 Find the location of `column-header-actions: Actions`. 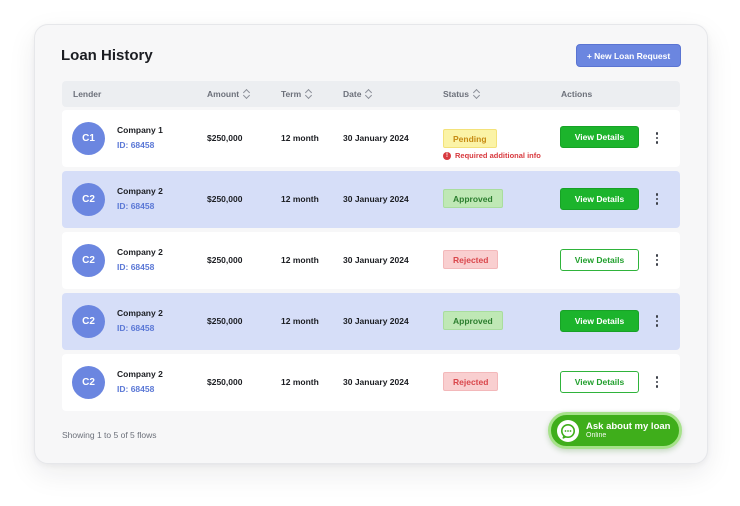

column-header-actions: Actions is located at coordinates (576, 94).